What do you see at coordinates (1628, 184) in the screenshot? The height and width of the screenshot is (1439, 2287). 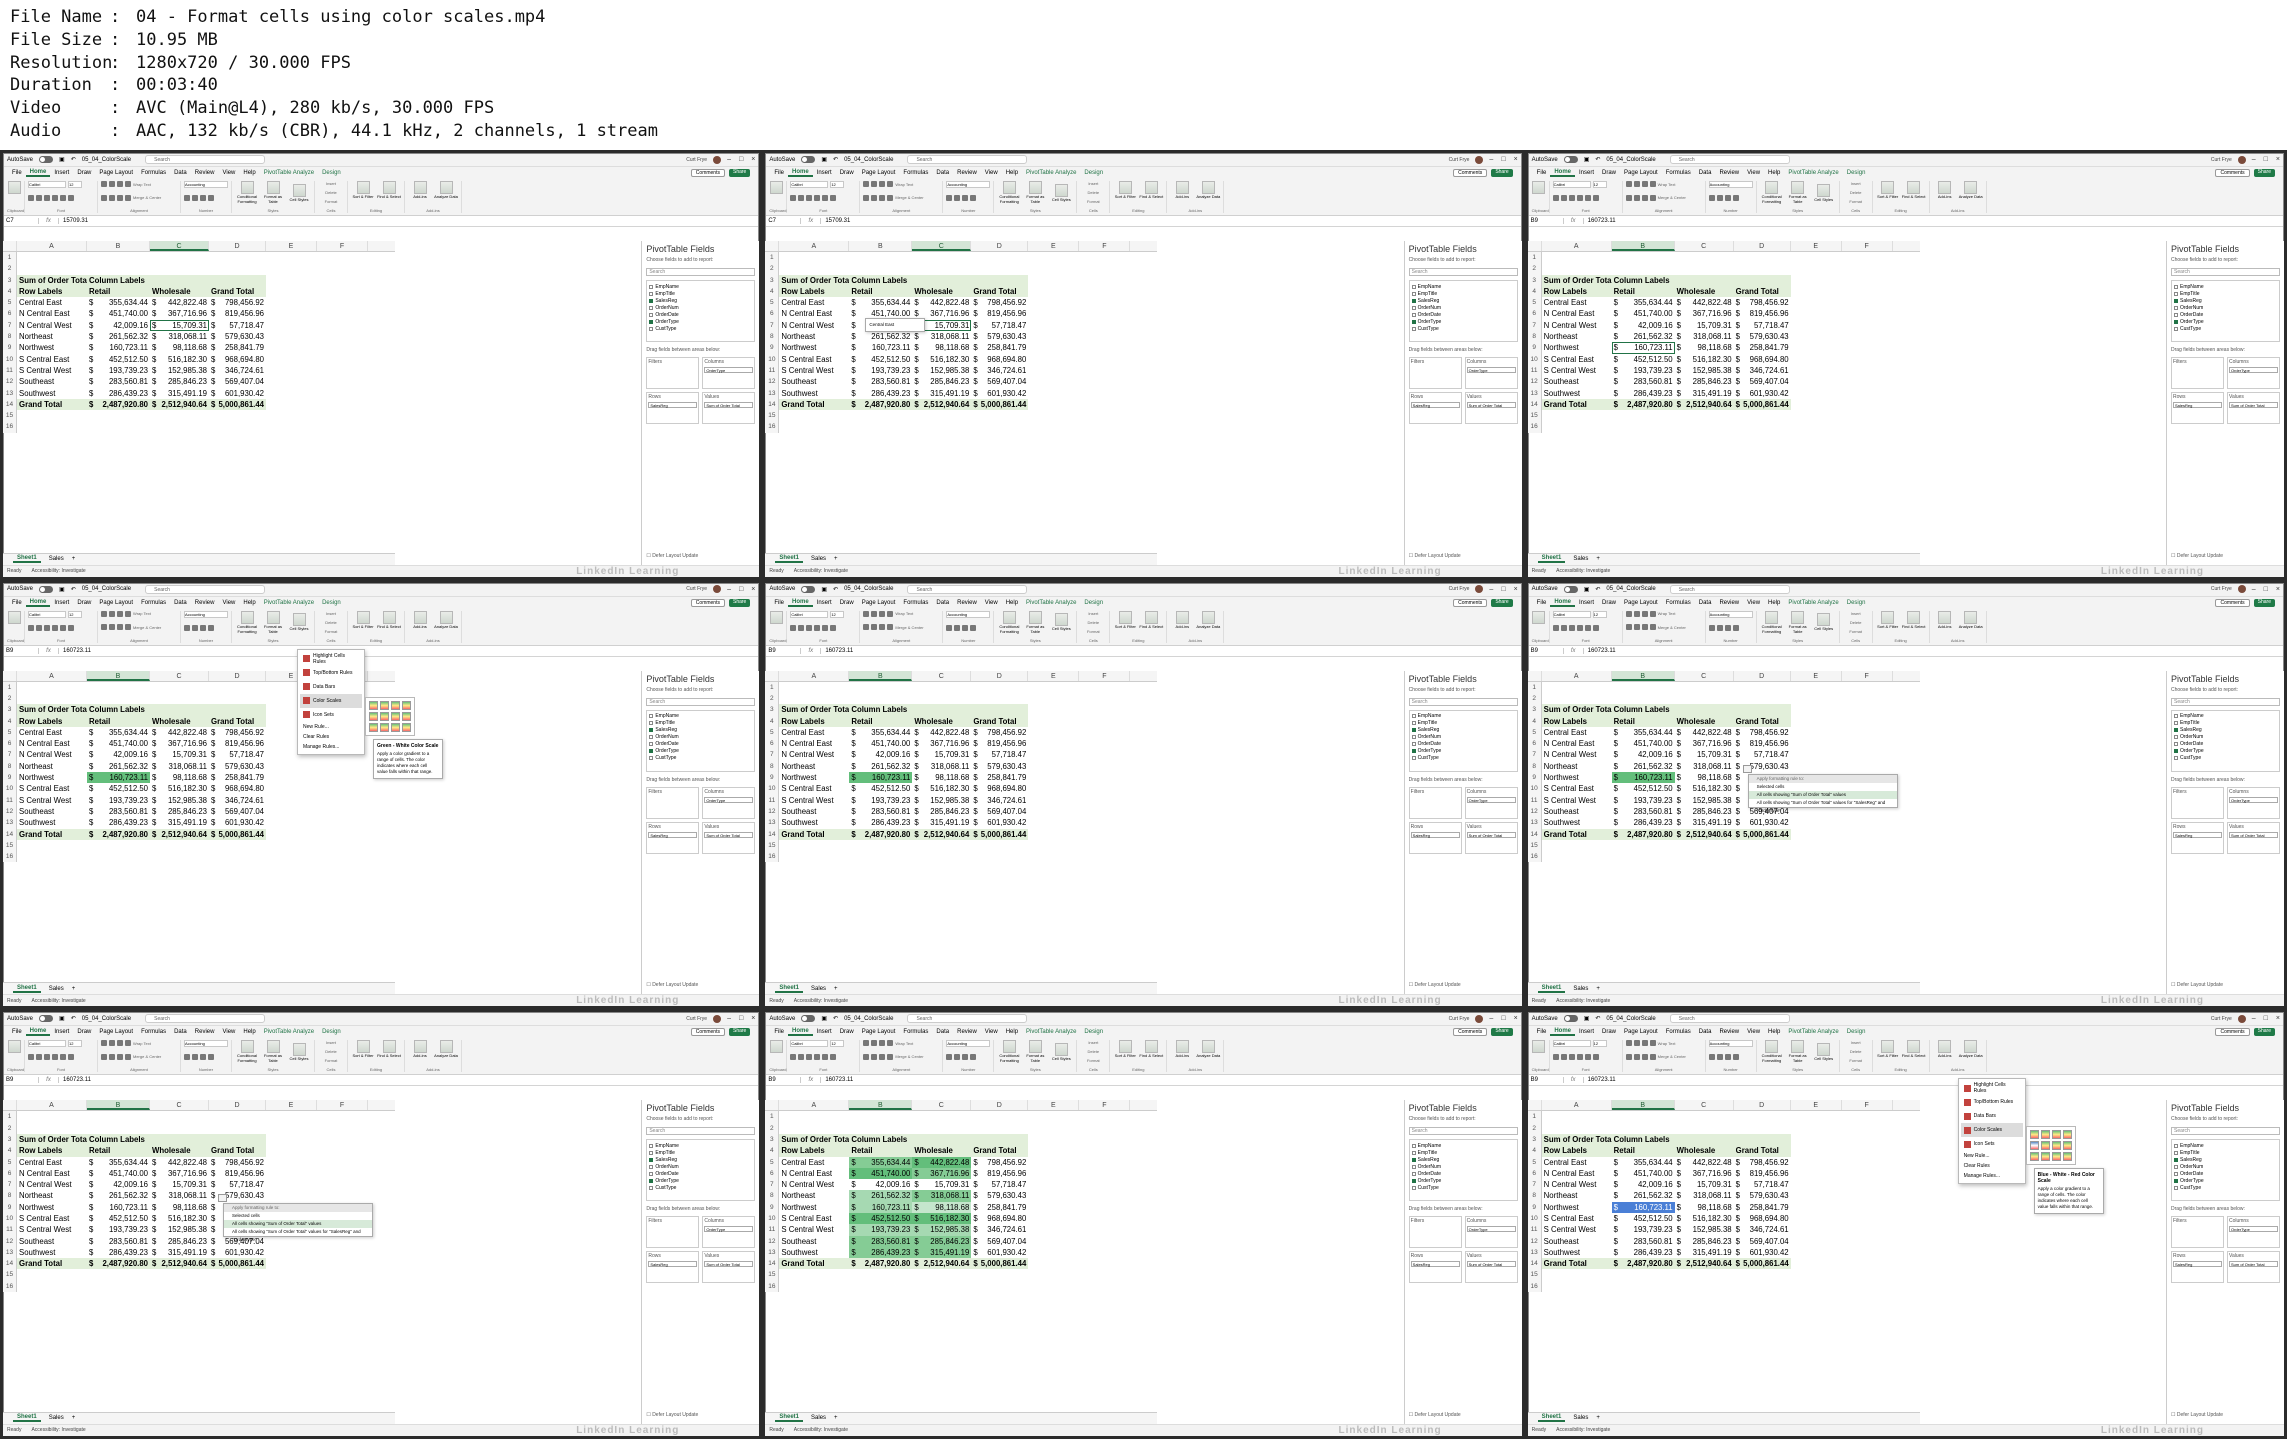 I see `align-top-icon` at bounding box center [1628, 184].